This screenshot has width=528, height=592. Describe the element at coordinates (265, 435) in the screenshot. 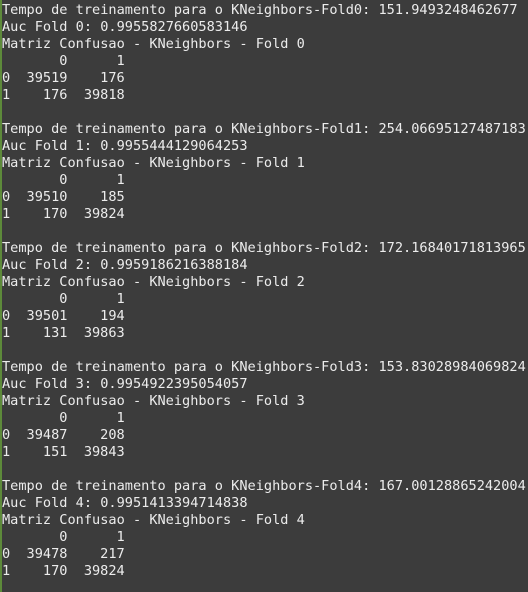

I see `matrix-row: 0 39487 208` at that location.